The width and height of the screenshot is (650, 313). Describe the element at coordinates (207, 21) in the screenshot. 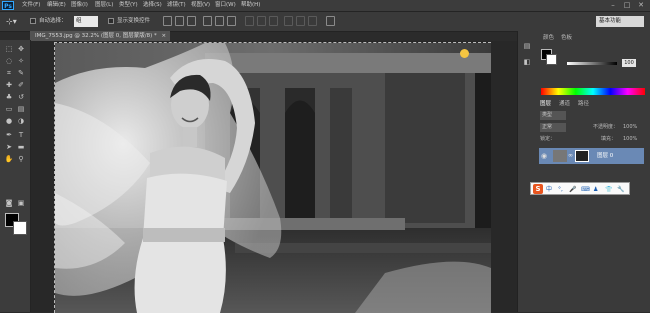

I see `align-left-icon` at that location.